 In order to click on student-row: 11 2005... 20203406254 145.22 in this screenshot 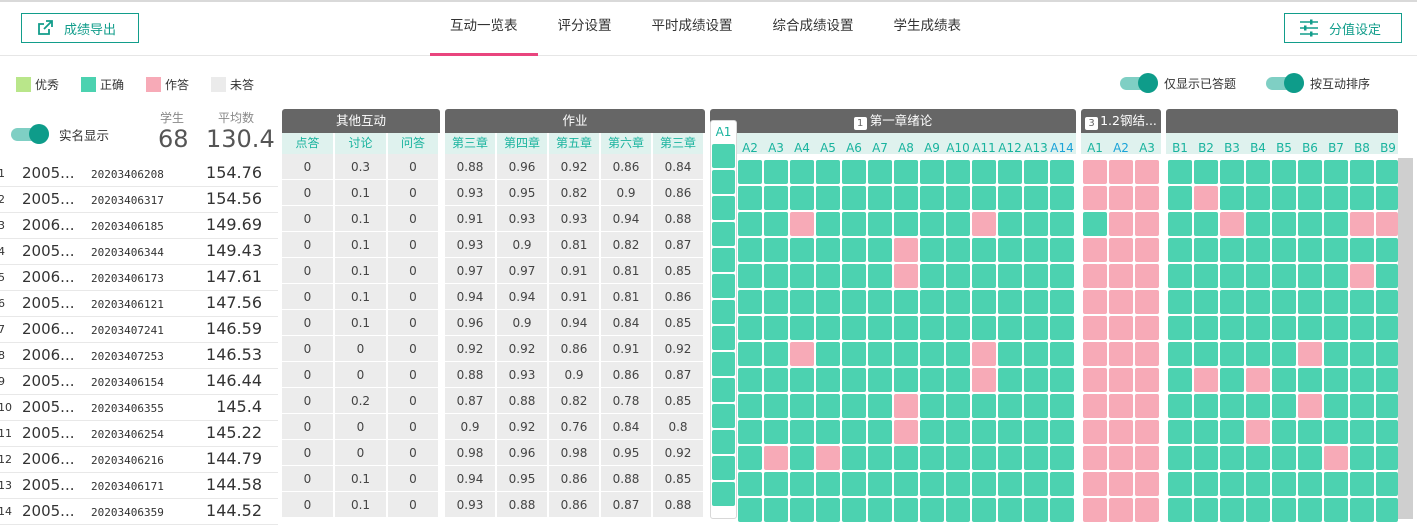, I will do `click(139, 434)`.